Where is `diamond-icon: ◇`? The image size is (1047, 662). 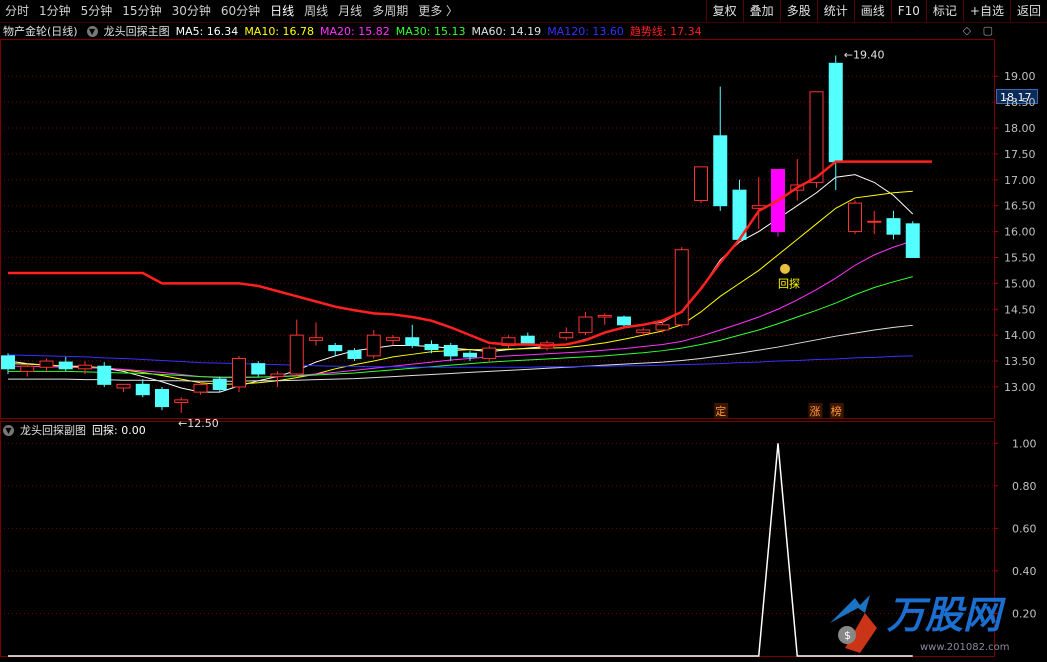 diamond-icon: ◇ is located at coordinates (967, 30).